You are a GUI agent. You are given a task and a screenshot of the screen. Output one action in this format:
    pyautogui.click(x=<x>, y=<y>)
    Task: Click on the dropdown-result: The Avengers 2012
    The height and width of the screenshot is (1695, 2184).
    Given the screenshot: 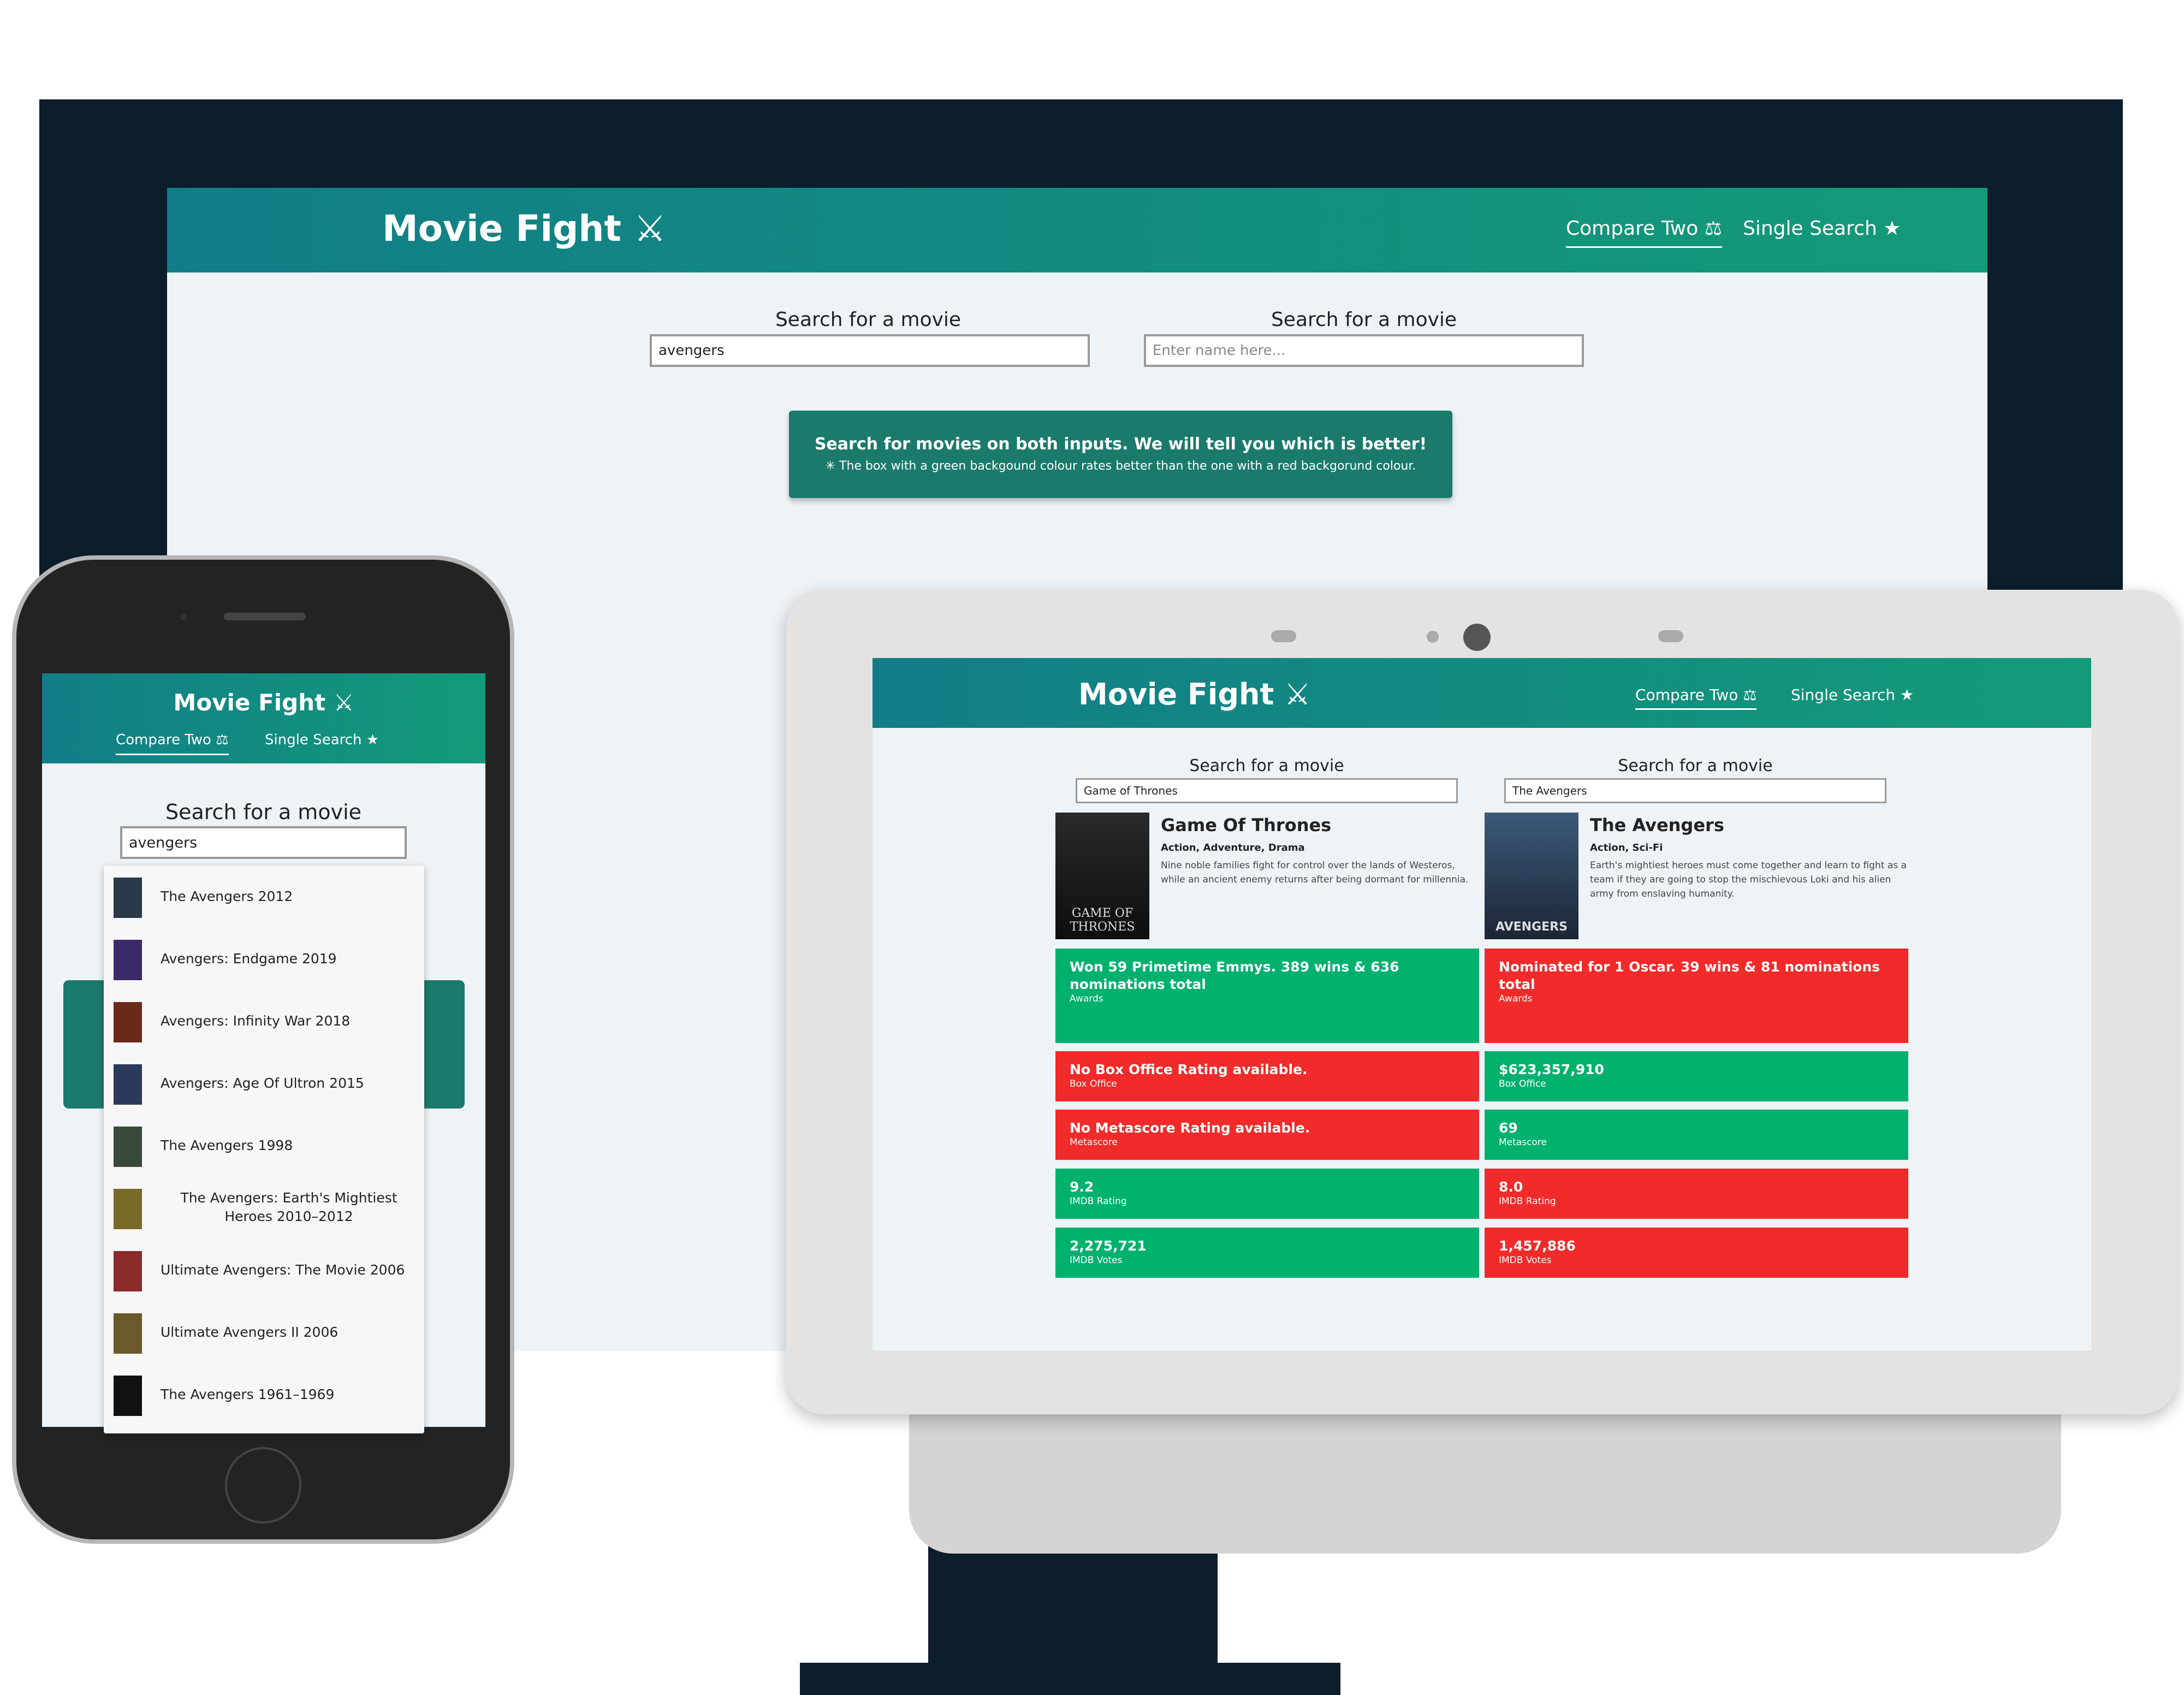 What is the action you would take?
    pyautogui.click(x=264, y=897)
    